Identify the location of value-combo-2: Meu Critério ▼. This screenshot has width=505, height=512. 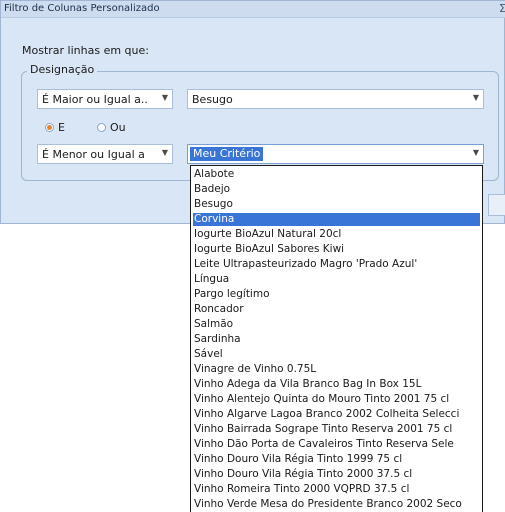
(335, 154).